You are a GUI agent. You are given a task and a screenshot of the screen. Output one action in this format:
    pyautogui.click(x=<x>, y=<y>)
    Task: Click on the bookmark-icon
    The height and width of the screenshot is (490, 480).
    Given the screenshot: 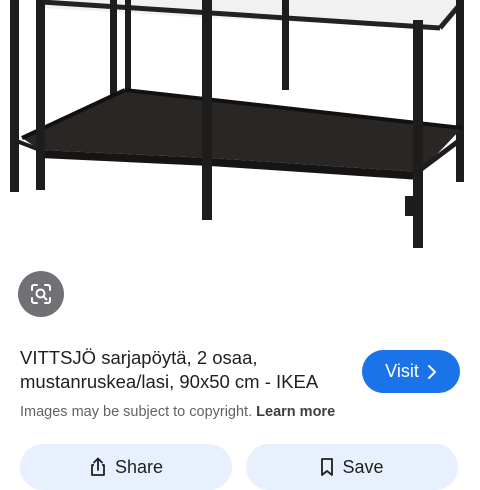 What is the action you would take?
    pyautogui.click(x=327, y=467)
    